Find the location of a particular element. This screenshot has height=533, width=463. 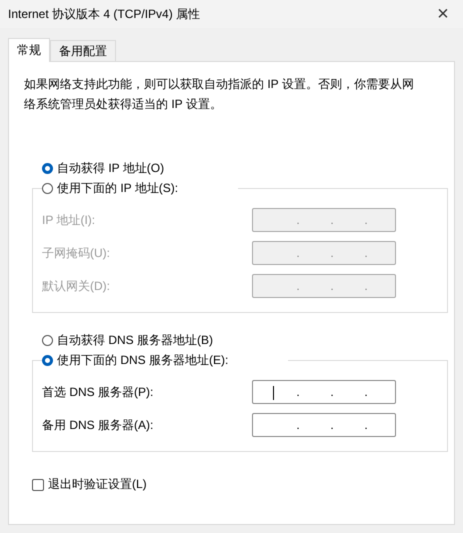

checkbox-label: 退出时验证设置(L) is located at coordinates (97, 484).